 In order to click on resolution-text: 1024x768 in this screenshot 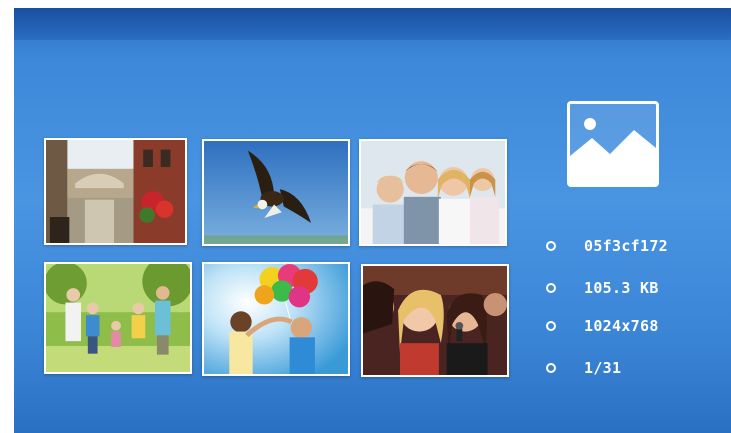, I will do `click(621, 326)`.